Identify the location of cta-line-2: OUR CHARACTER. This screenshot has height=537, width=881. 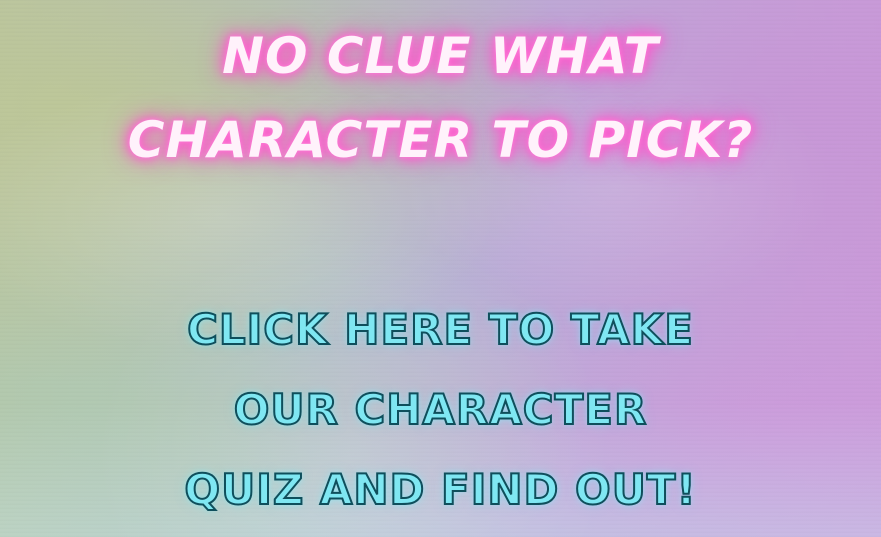
(440, 410).